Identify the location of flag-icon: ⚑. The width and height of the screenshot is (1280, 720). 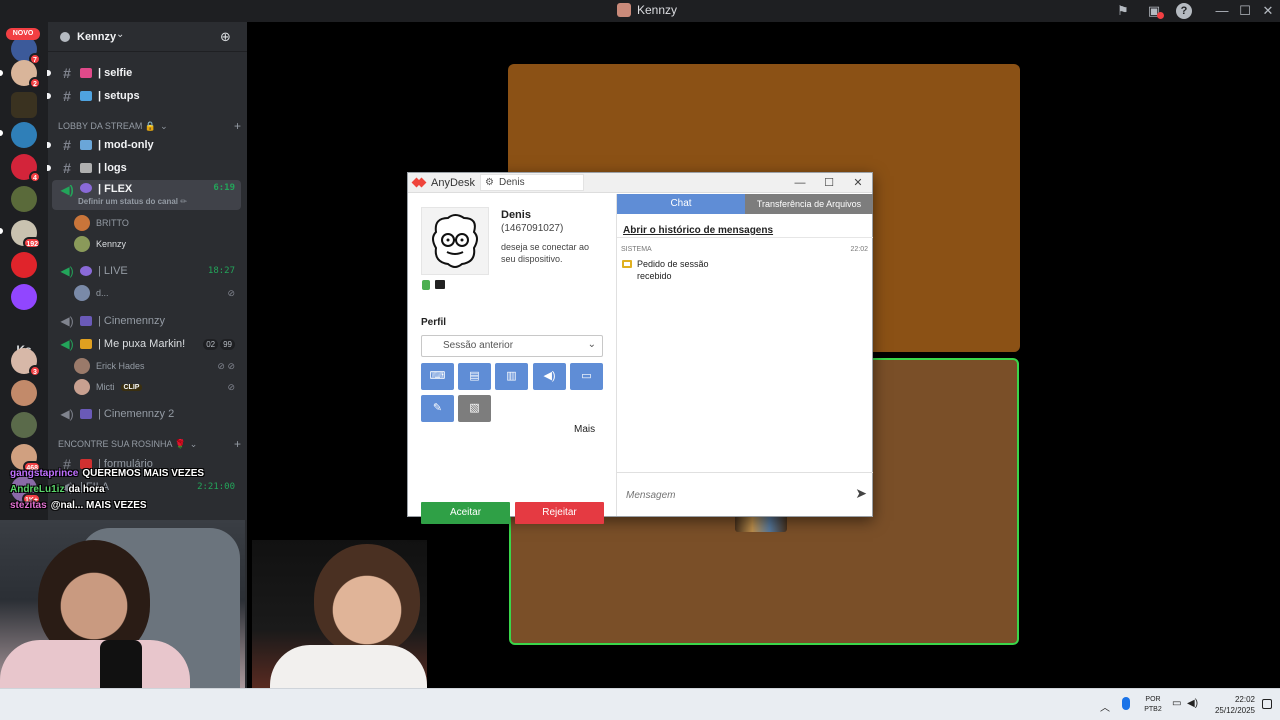
(1123, 11).